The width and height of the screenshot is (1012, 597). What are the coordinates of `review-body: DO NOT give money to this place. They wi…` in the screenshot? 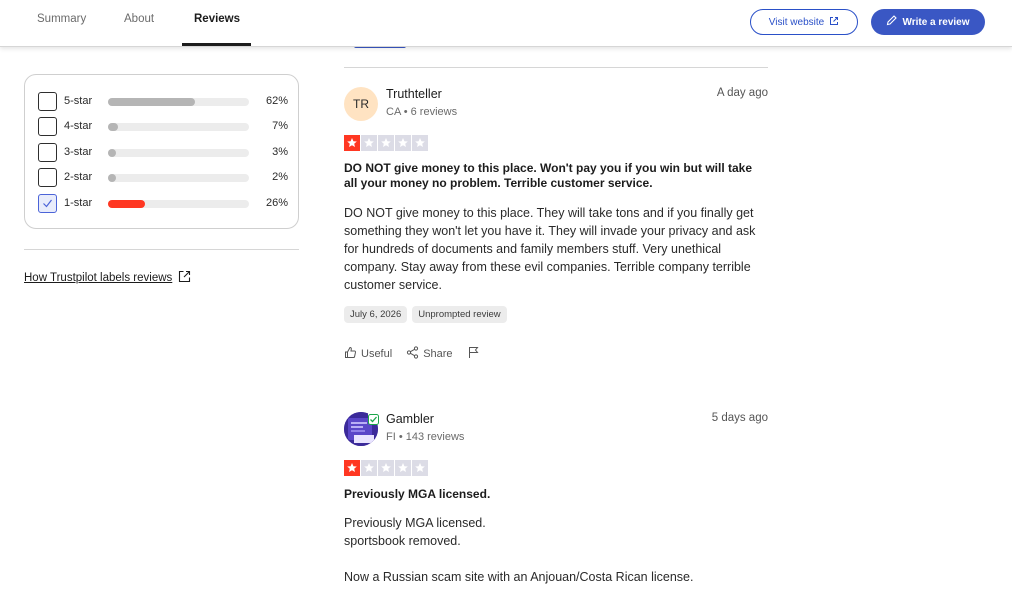 It's located at (550, 249).